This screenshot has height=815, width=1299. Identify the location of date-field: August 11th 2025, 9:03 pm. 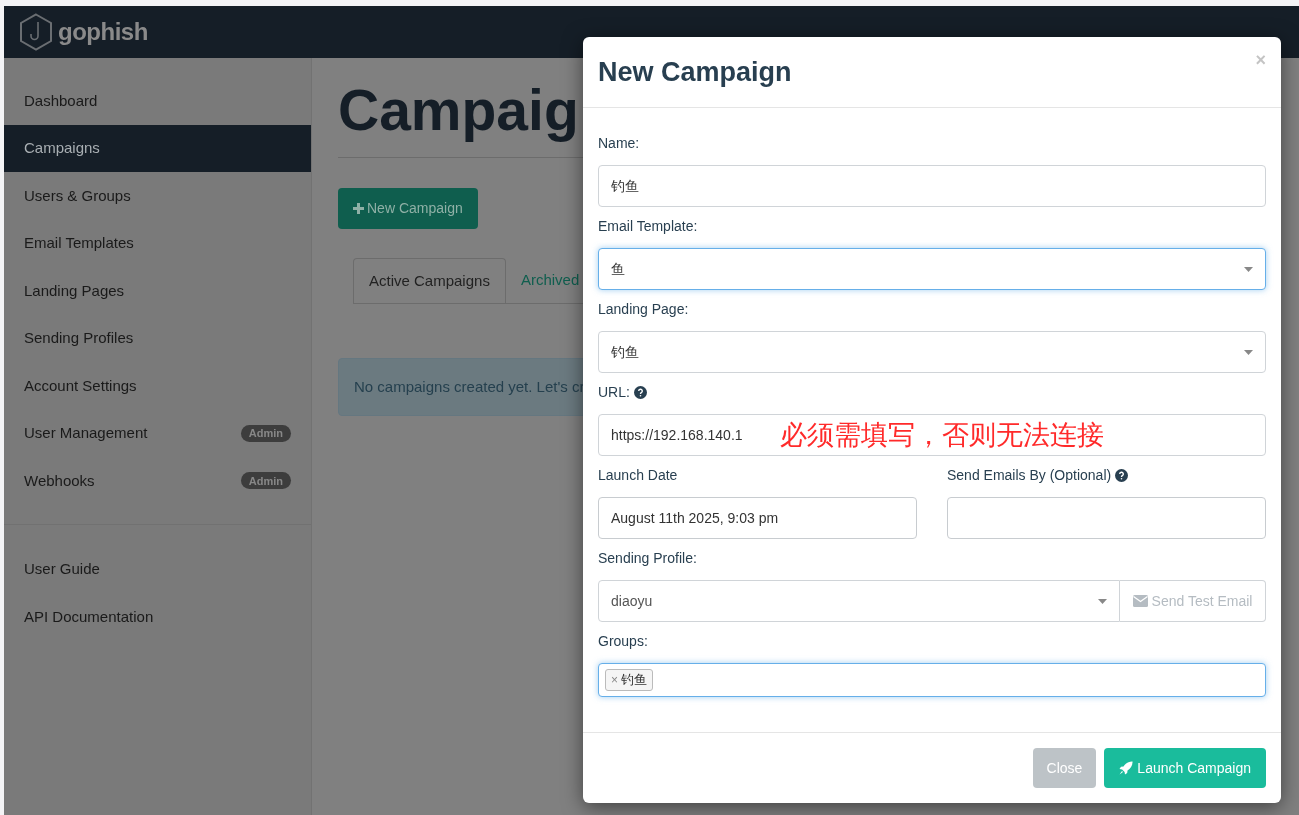
(757, 518).